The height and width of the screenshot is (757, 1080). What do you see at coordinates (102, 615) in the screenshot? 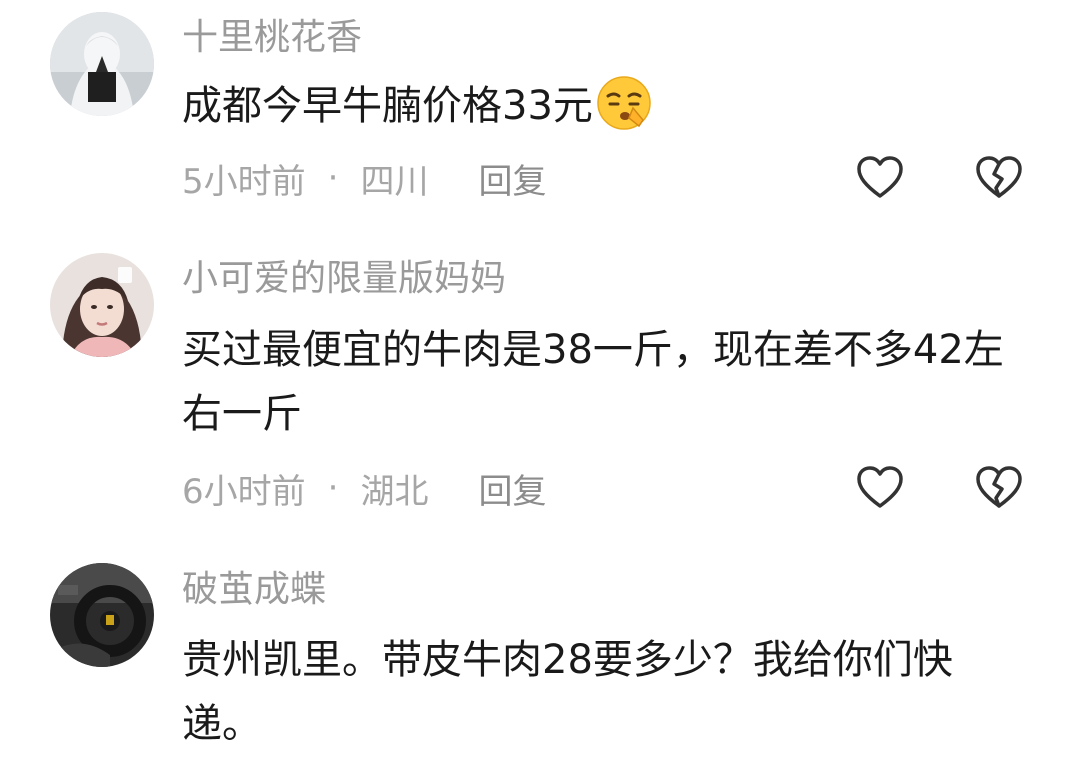
I see `avatar` at bounding box center [102, 615].